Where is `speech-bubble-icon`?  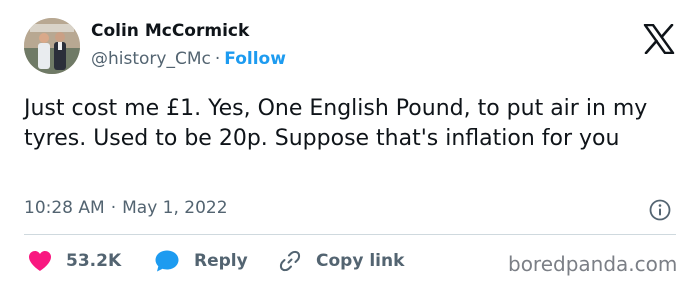
speech-bubble-icon is located at coordinates (167, 261).